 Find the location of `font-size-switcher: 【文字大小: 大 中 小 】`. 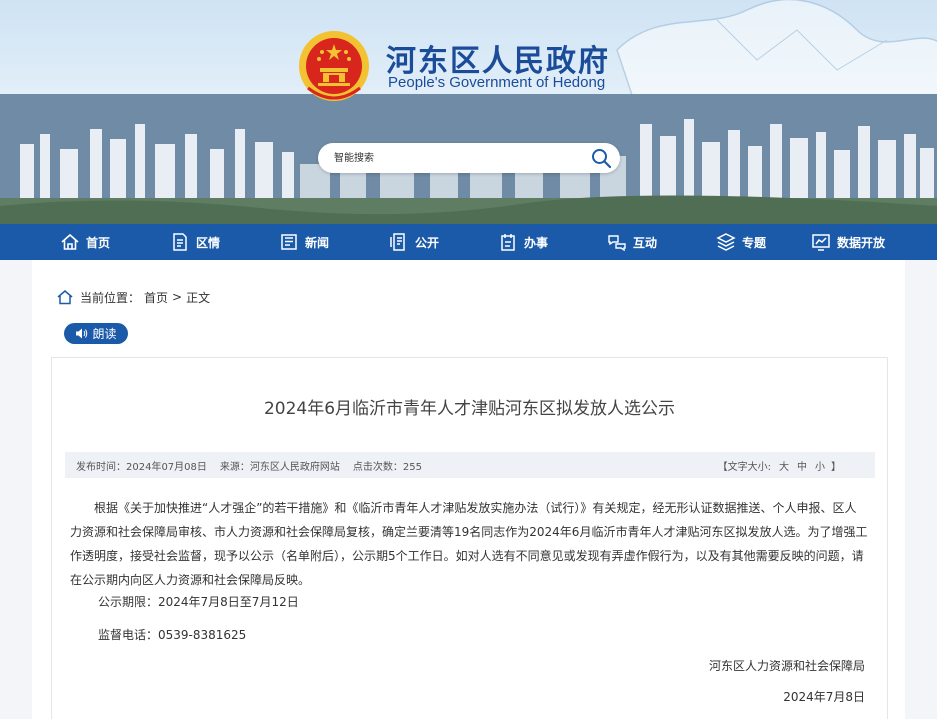

font-size-switcher: 【文字大小: 大 中 小 】 is located at coordinates (779, 465).